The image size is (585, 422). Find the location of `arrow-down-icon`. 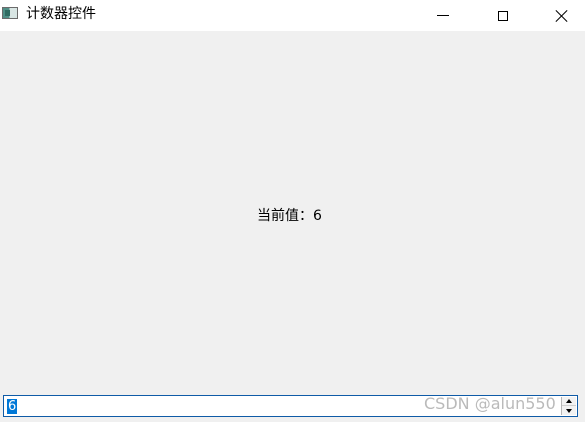

arrow-down-icon is located at coordinates (569, 410).